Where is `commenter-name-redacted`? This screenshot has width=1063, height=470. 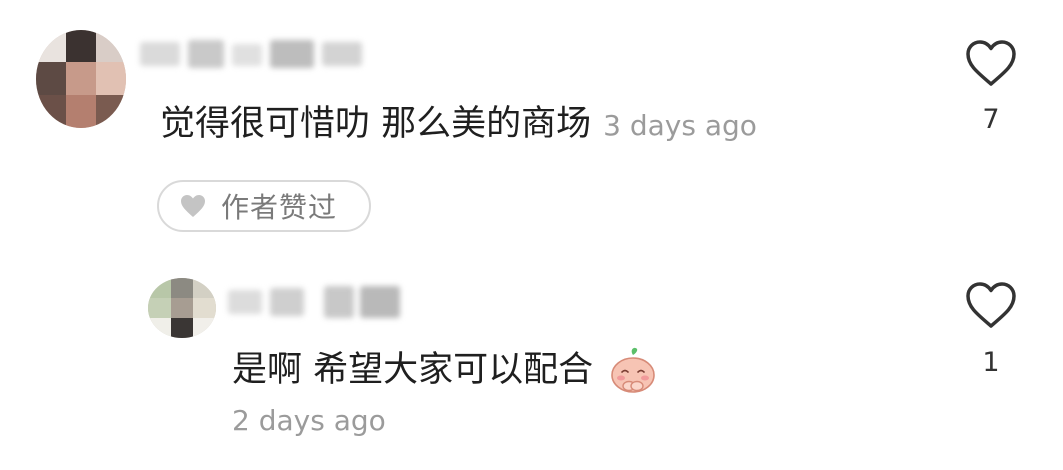
commenter-name-redacted is located at coordinates (255, 54).